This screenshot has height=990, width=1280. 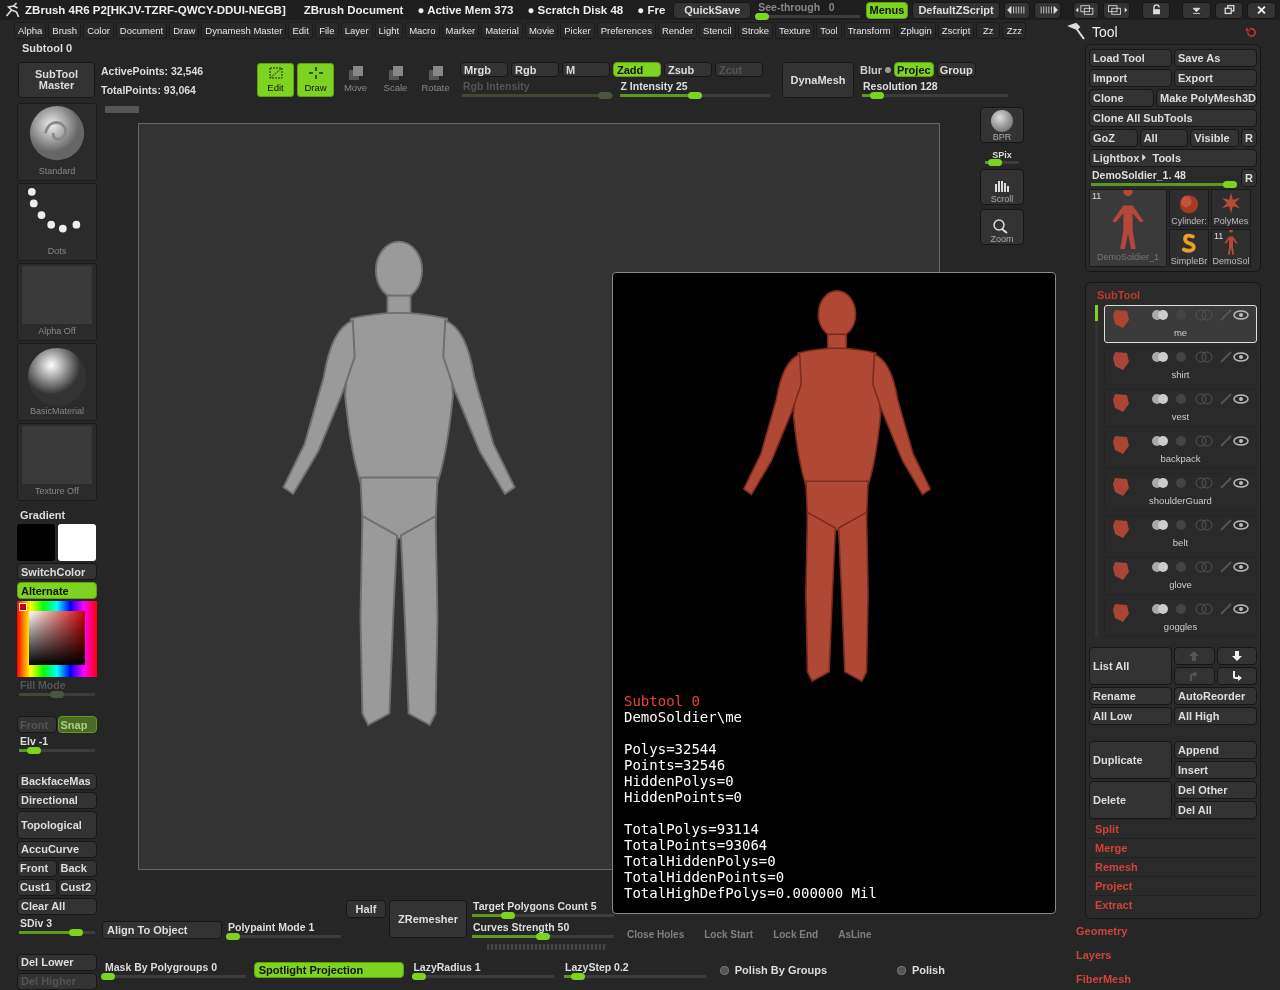 I want to click on palette-tile: Standard, so click(x=57, y=142).